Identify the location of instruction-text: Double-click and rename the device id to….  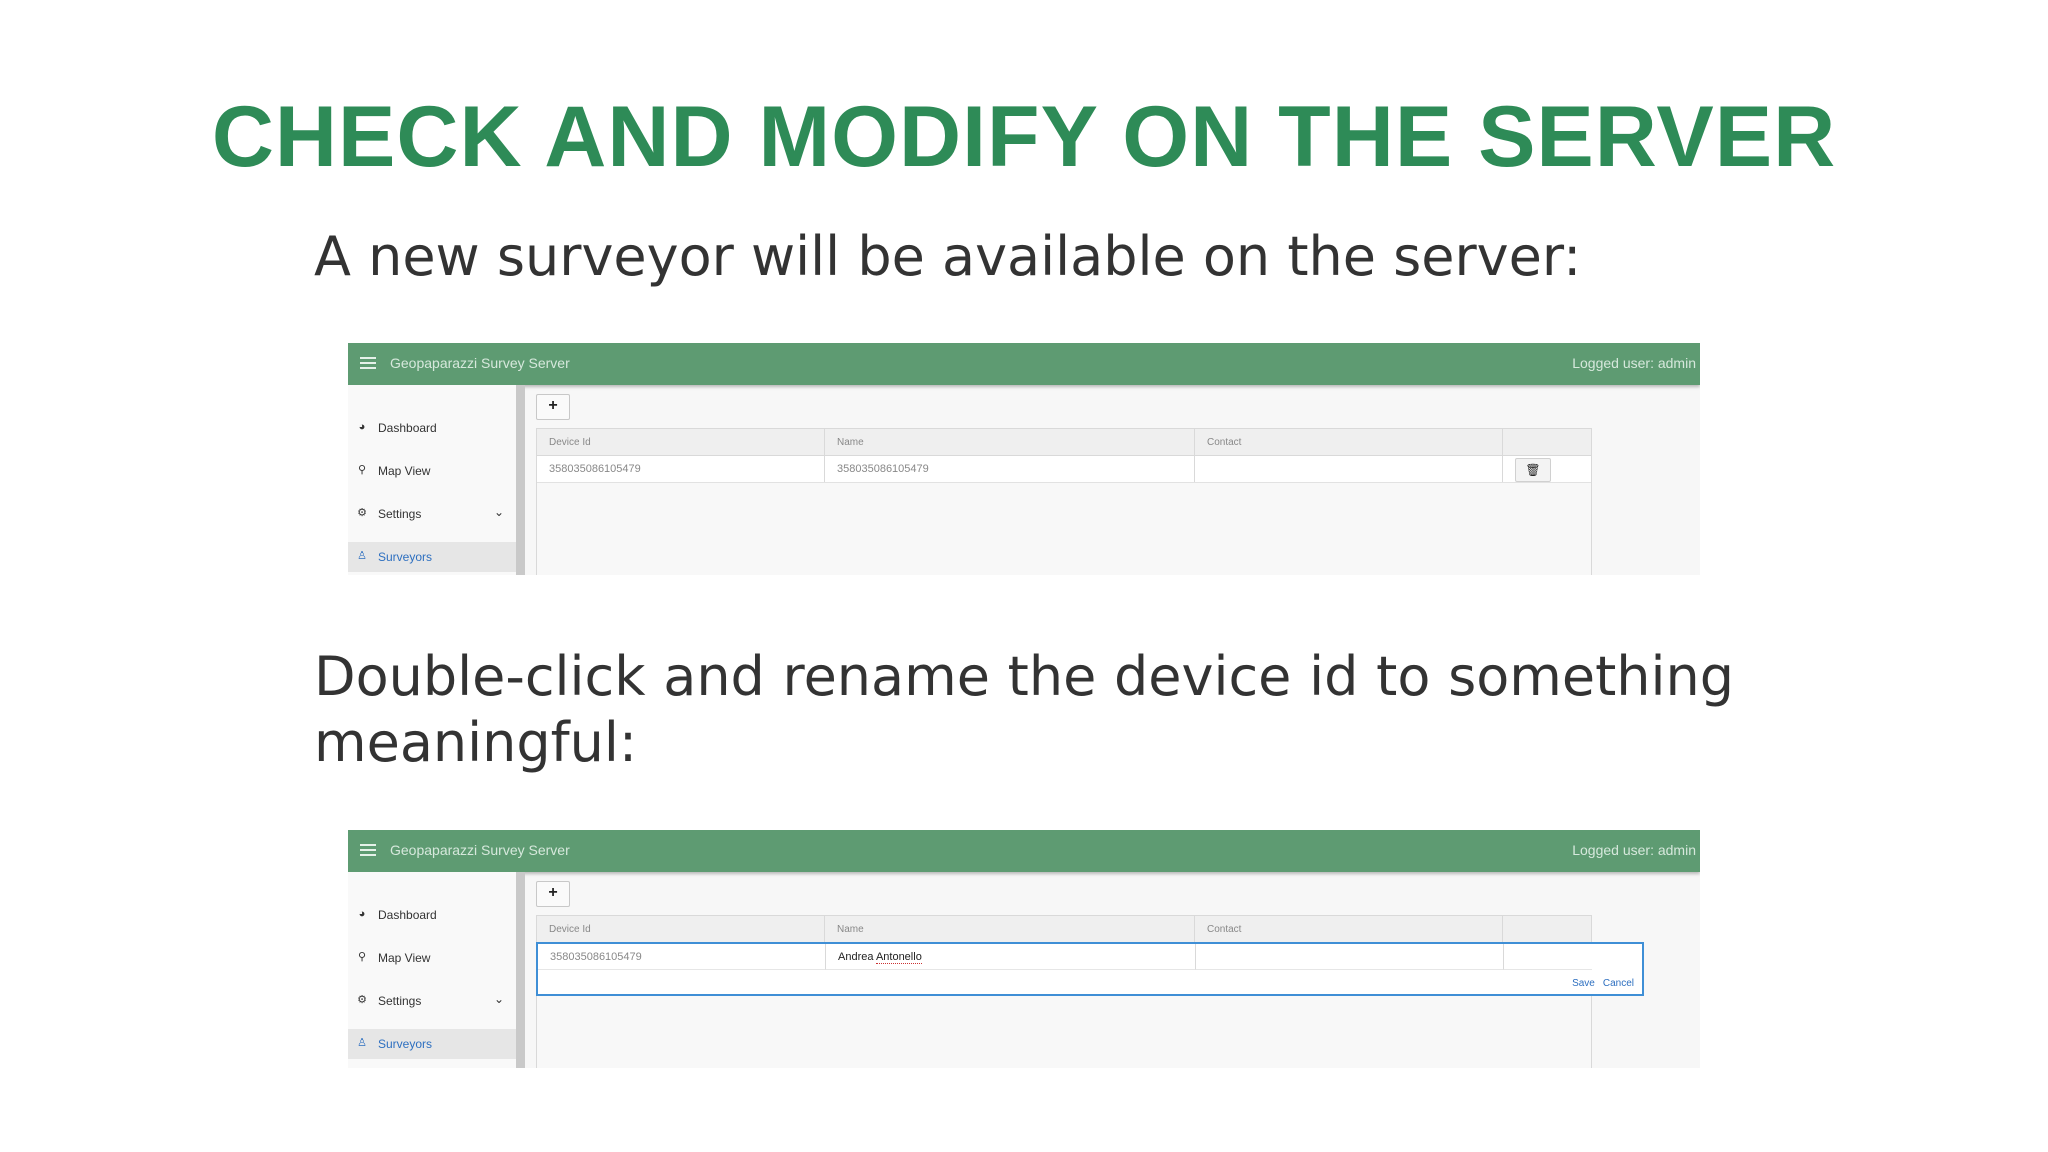
(1024, 709).